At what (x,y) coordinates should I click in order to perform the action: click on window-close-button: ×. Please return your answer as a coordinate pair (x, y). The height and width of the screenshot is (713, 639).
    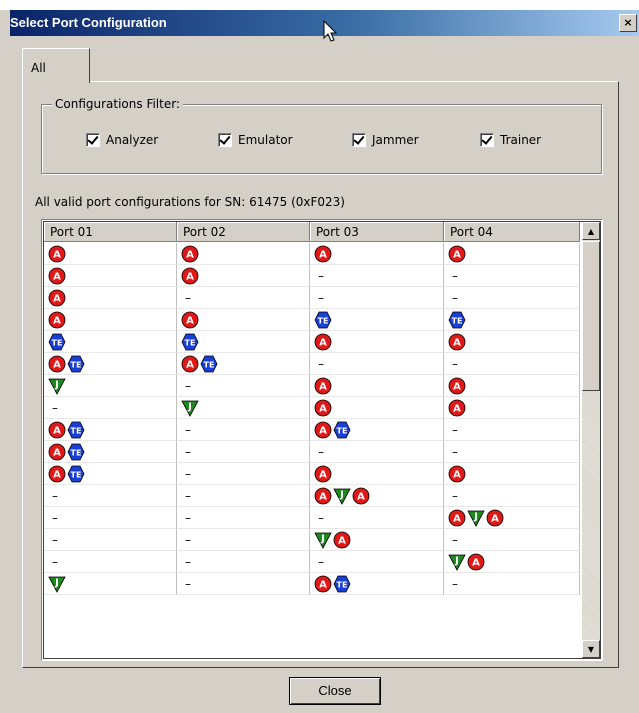
    Looking at the image, I should click on (628, 23).